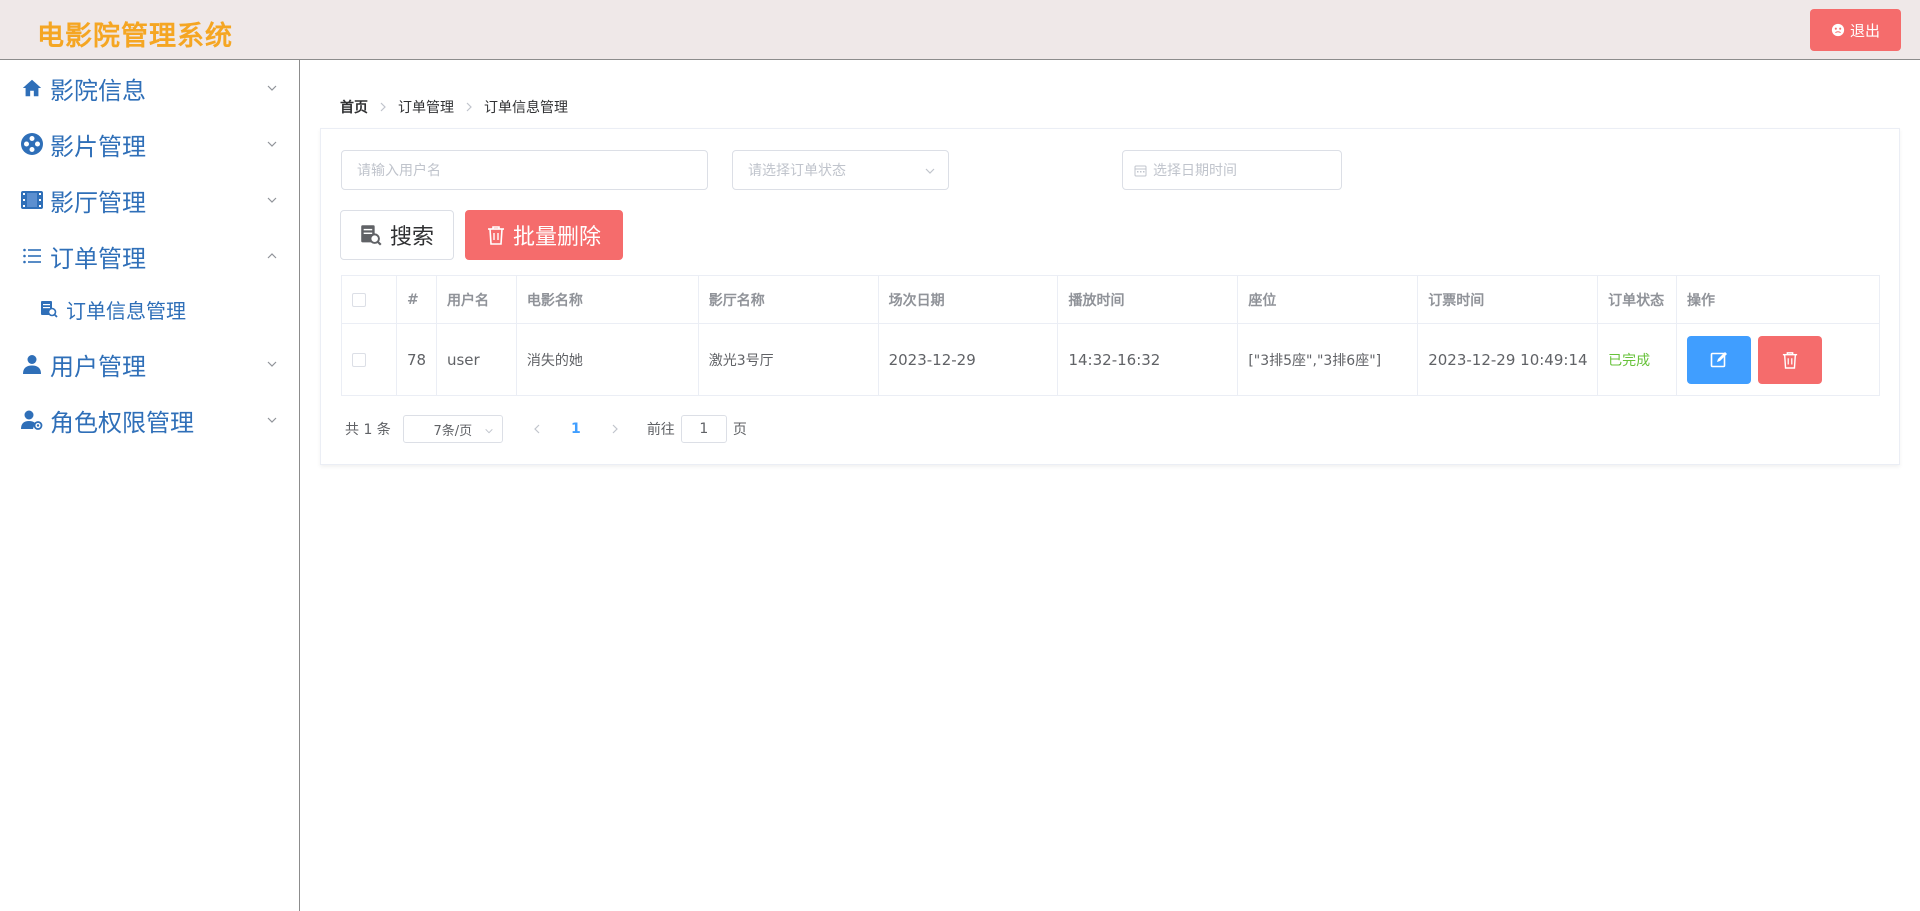 The height and width of the screenshot is (911, 1920). I want to click on sidebar-item-label: 角色权限管理, so click(122, 422).